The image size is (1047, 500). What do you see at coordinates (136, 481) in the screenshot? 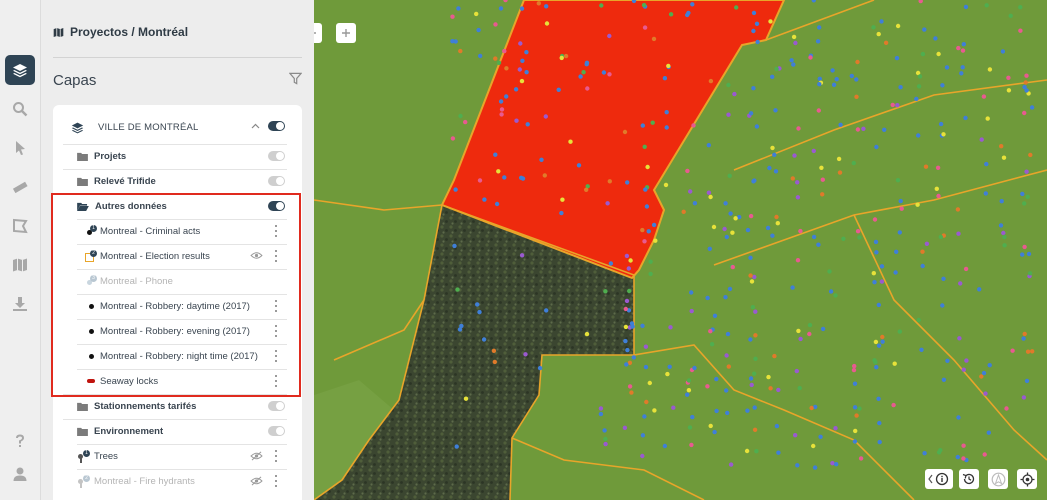
I see `layer-fire-hydrants: 2 Montreal - Fire hydrants` at bounding box center [136, 481].